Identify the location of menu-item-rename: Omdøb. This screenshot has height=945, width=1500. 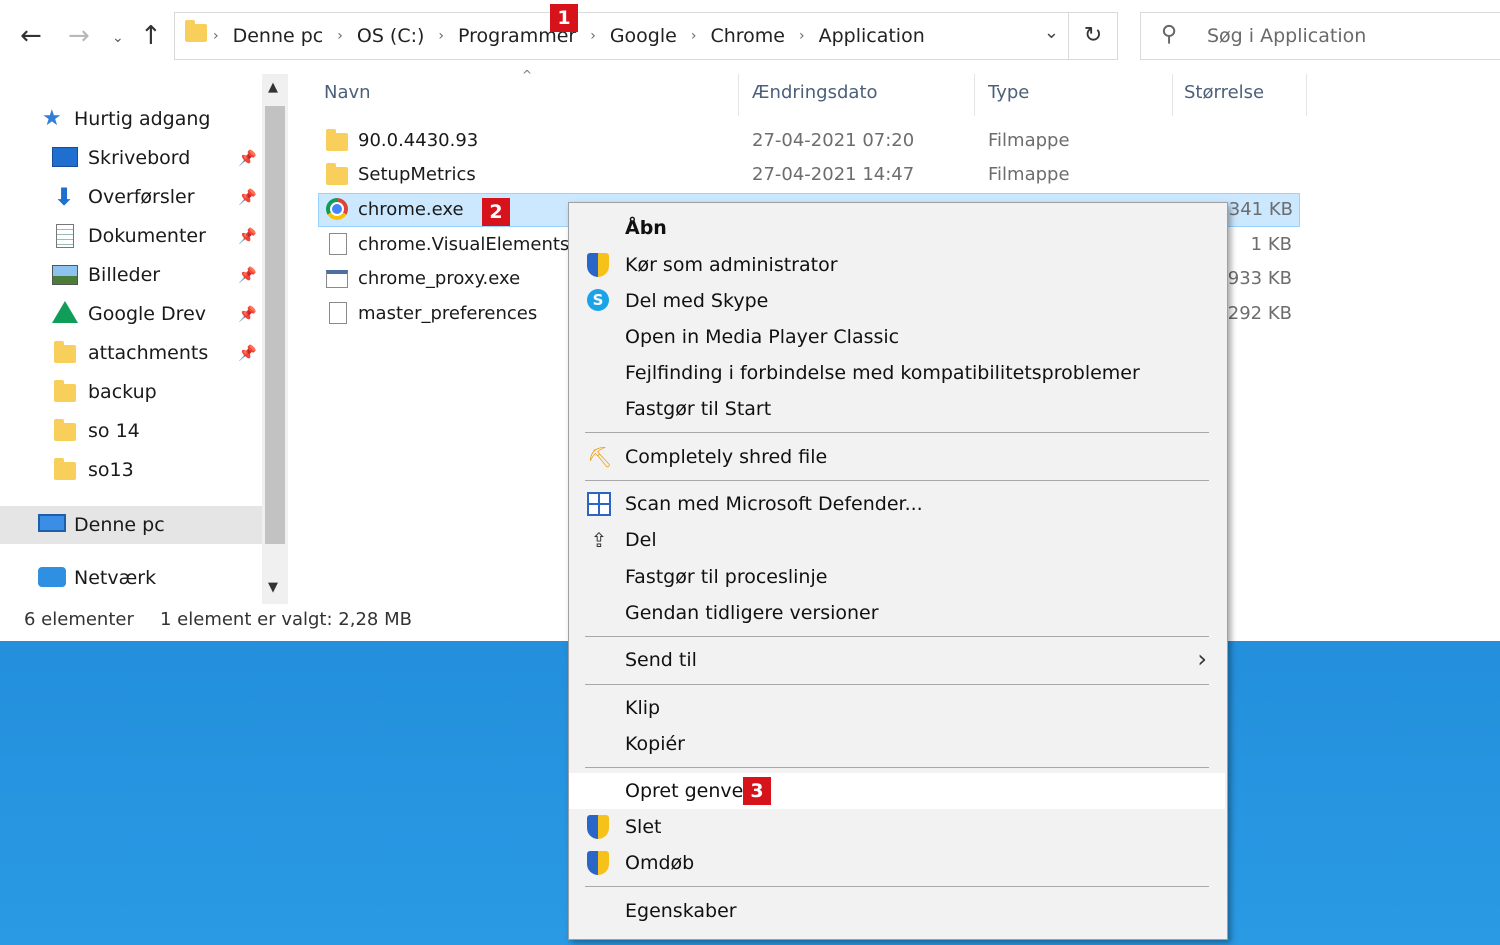
(897, 863).